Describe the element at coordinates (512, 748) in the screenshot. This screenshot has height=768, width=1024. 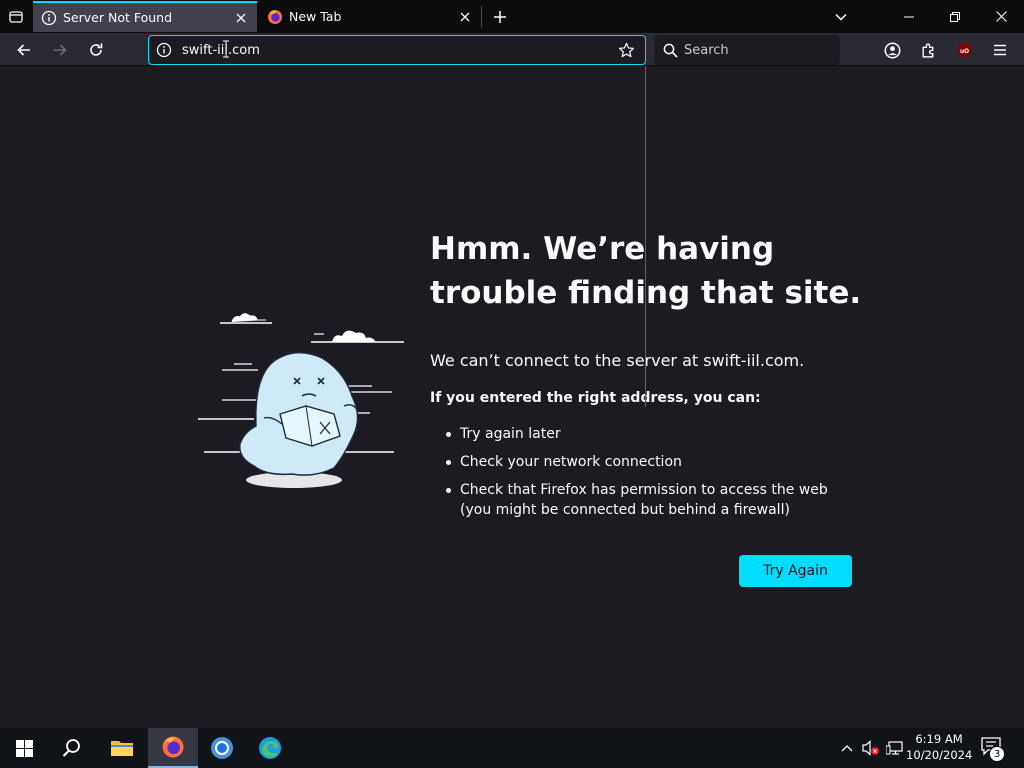
I see `windows-taskbar: 6:19 AM 10/20/2024 3` at that location.